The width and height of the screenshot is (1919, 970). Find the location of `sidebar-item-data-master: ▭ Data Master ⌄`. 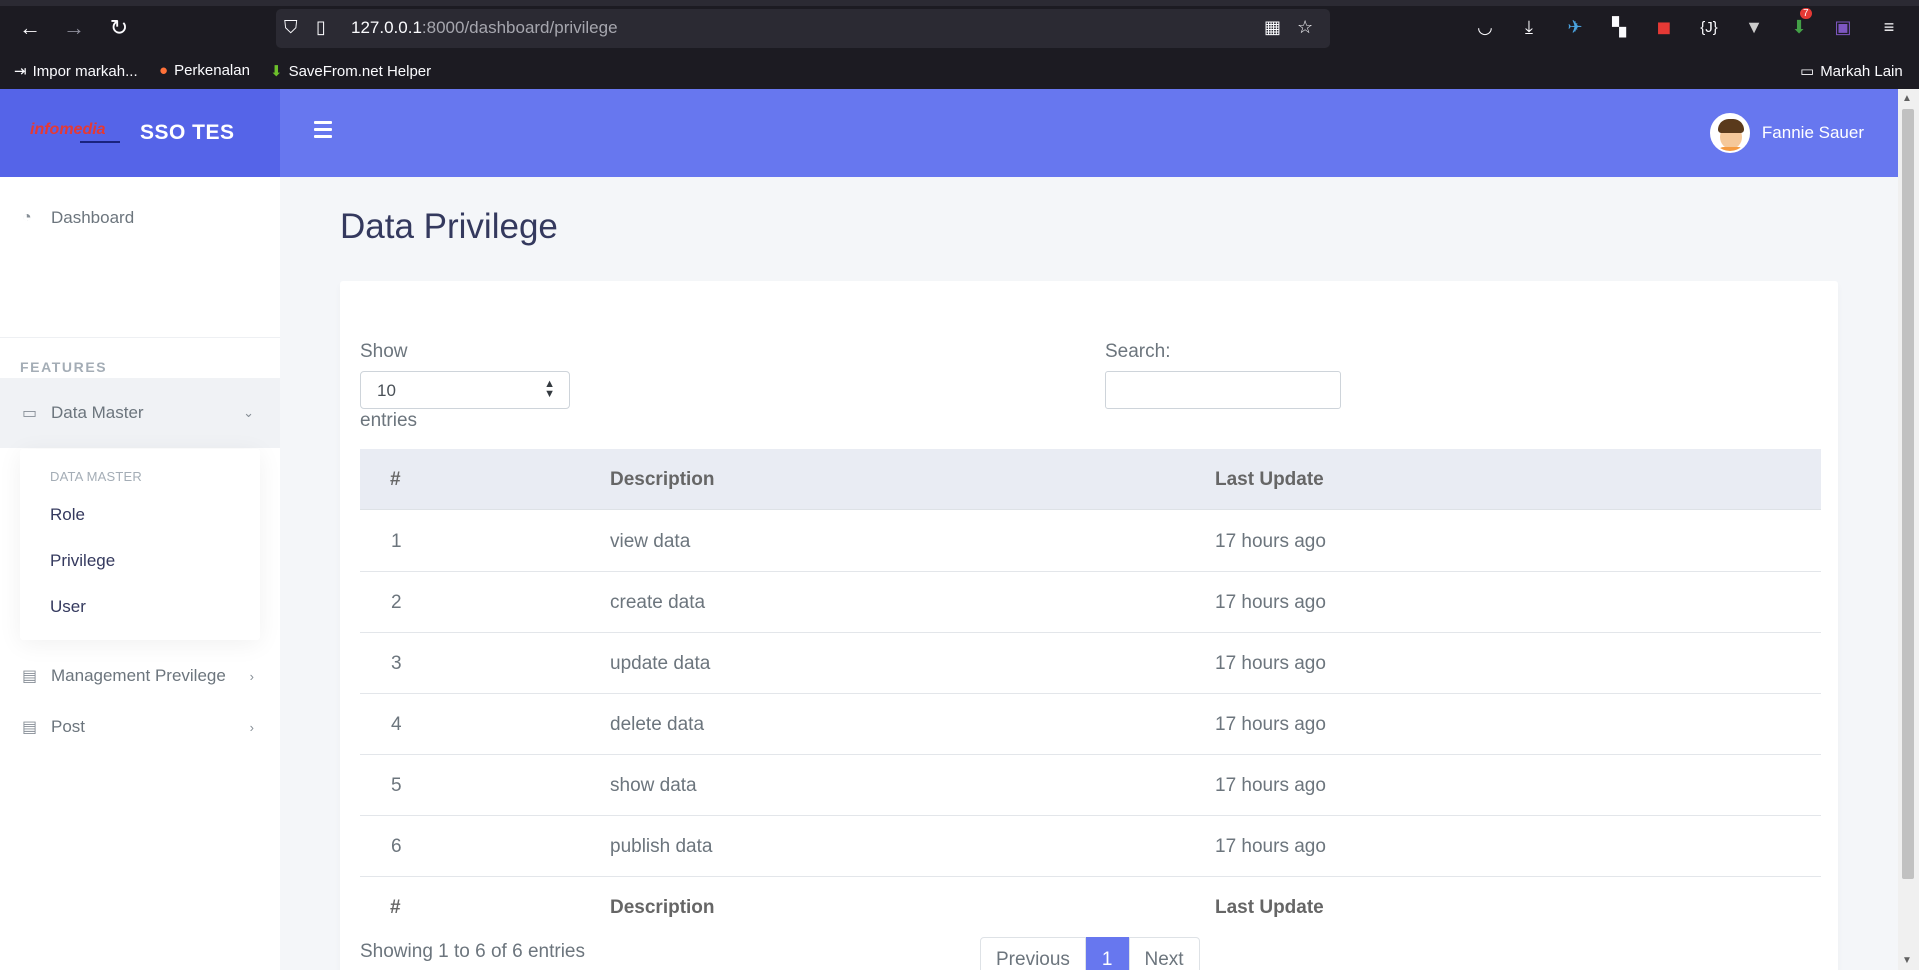

sidebar-item-data-master: ▭ Data Master ⌄ is located at coordinates (140, 413).